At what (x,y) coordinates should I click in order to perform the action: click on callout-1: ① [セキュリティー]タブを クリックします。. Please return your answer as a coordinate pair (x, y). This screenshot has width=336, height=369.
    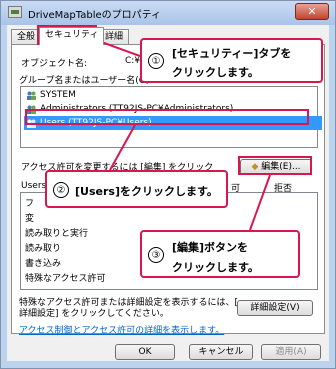
    Looking at the image, I should click on (231, 60).